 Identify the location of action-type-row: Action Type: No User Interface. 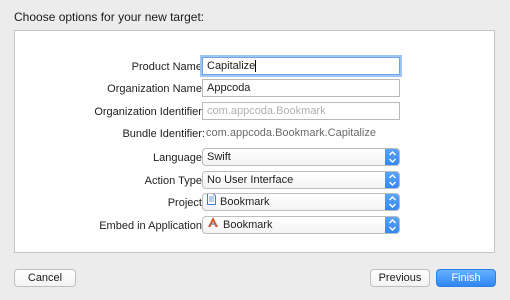
(254, 181).